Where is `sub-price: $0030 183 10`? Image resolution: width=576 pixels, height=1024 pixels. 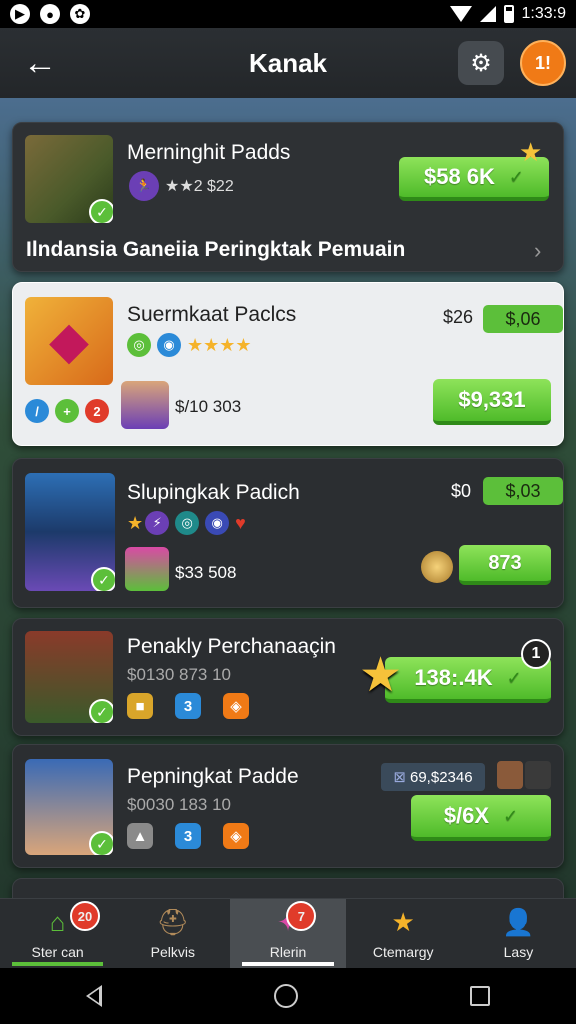 sub-price: $0030 183 10 is located at coordinates (179, 804).